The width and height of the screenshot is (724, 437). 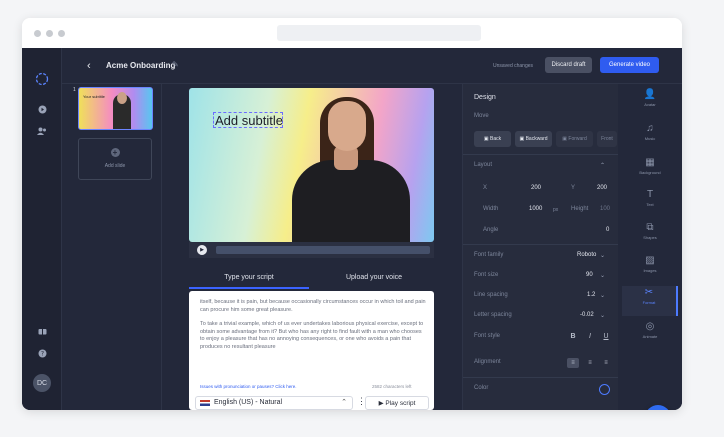 What do you see at coordinates (573, 188) in the screenshot?
I see `y-label: Y` at bounding box center [573, 188].